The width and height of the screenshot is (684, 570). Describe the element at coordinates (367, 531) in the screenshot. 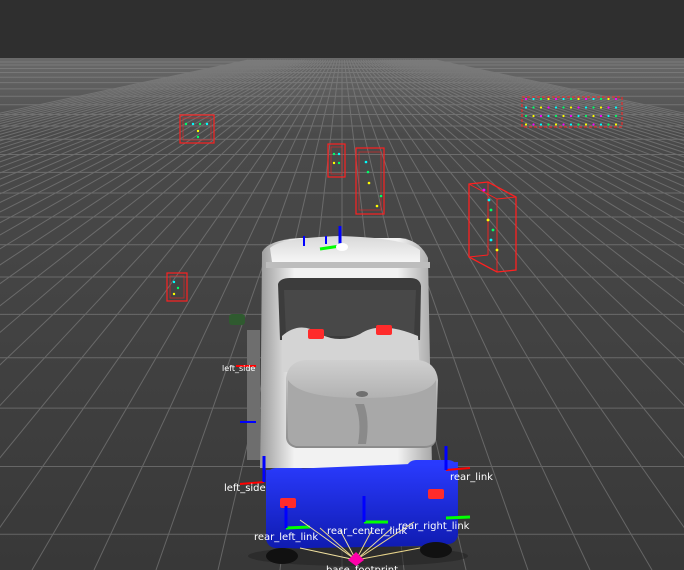

I see `frame-label-rear-center-link: rear_center_link` at that location.